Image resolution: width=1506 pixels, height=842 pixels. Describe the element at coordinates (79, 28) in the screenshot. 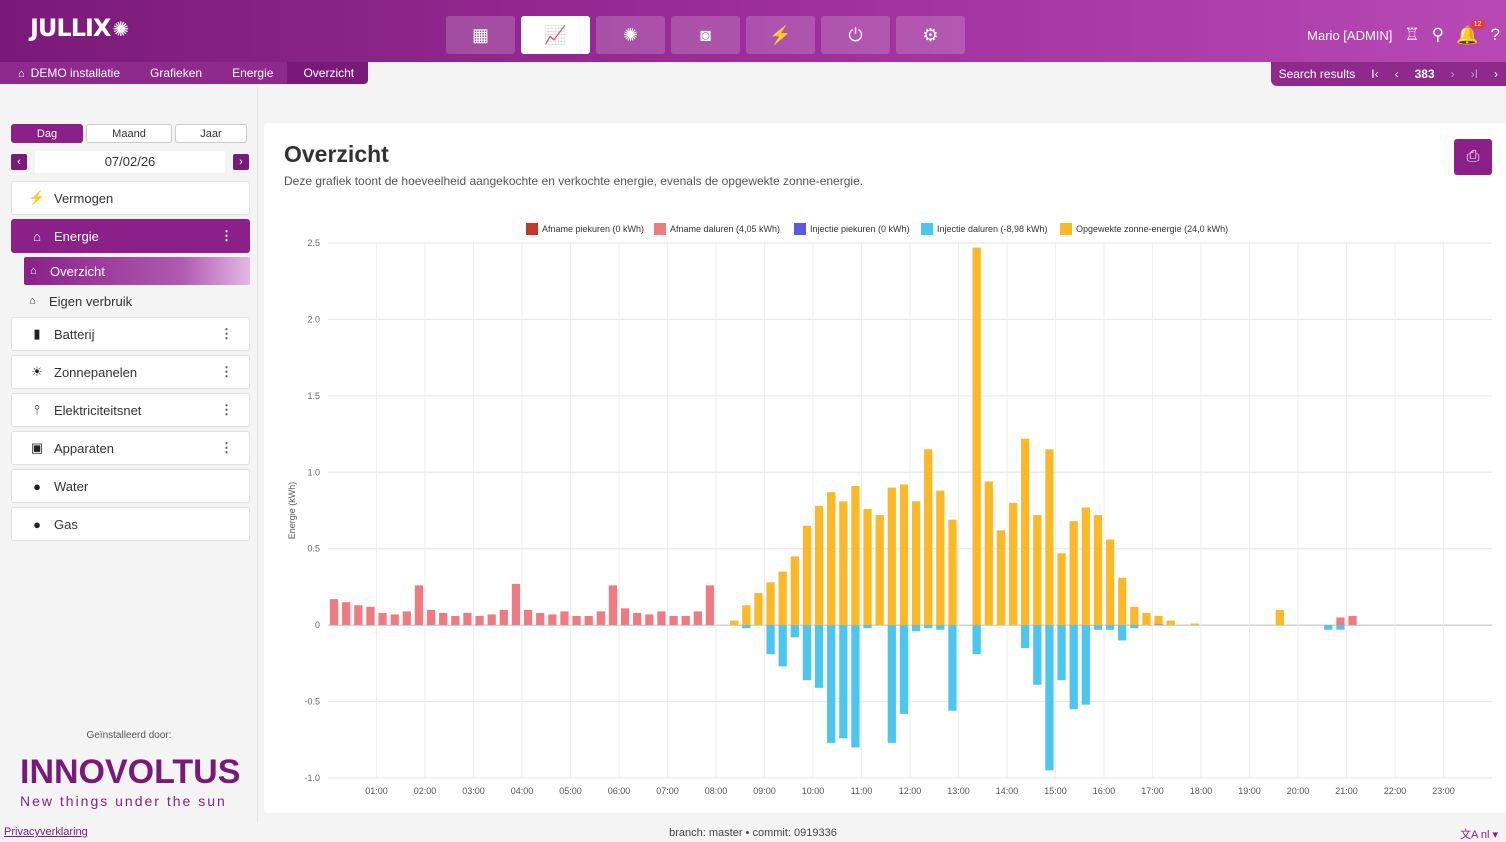

I see `jullix-logo: JULLIX ✺` at that location.